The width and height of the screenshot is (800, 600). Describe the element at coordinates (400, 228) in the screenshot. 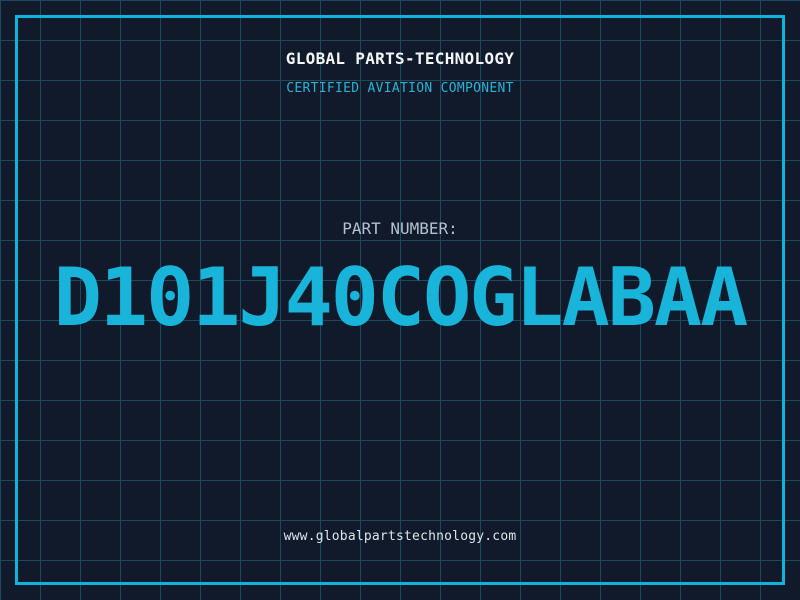

I see `part-number-label: PART NUMBER:` at that location.